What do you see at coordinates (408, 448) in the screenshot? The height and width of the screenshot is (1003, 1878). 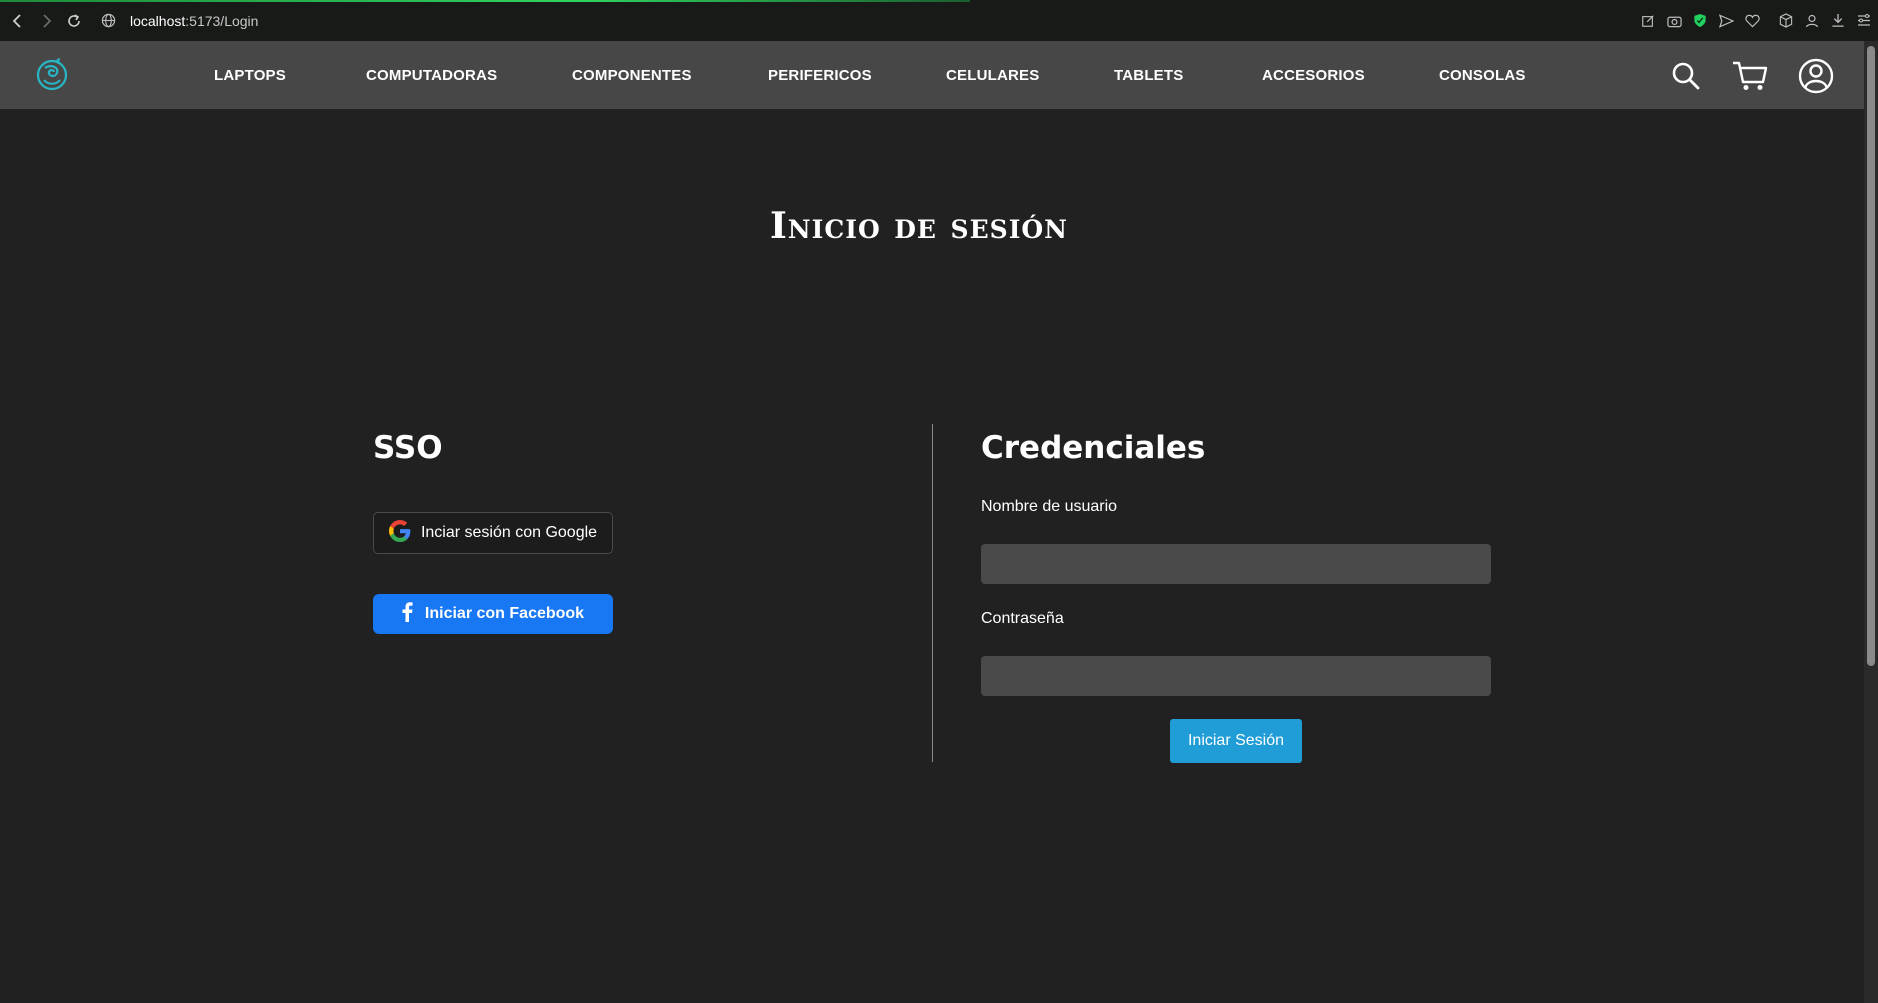 I see `sso-heading: SSO` at bounding box center [408, 448].